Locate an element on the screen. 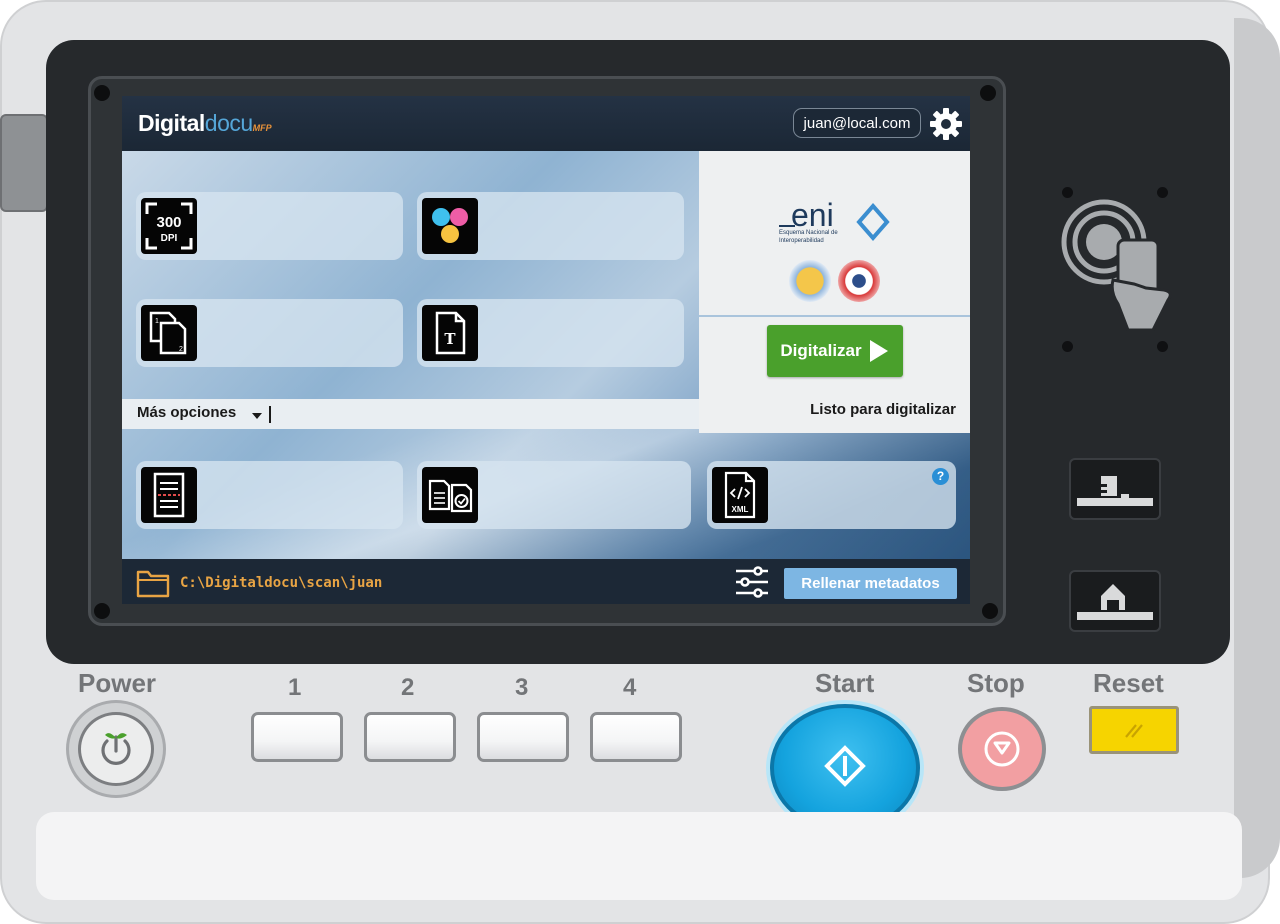 The width and height of the screenshot is (1280, 924). scan-frame-icon: 300 DPI is located at coordinates (169, 226).